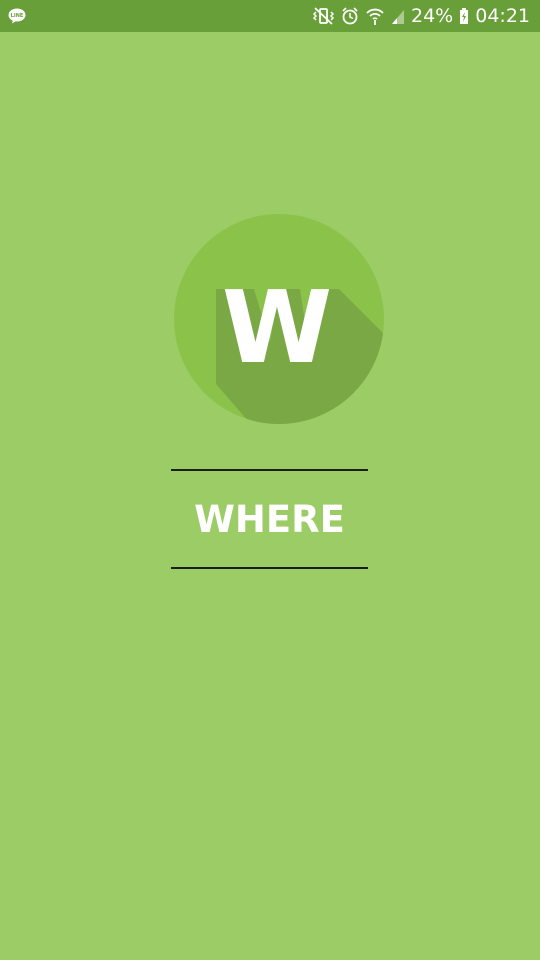 The height and width of the screenshot is (960, 540). I want to click on battery-charging-icon, so click(464, 16).